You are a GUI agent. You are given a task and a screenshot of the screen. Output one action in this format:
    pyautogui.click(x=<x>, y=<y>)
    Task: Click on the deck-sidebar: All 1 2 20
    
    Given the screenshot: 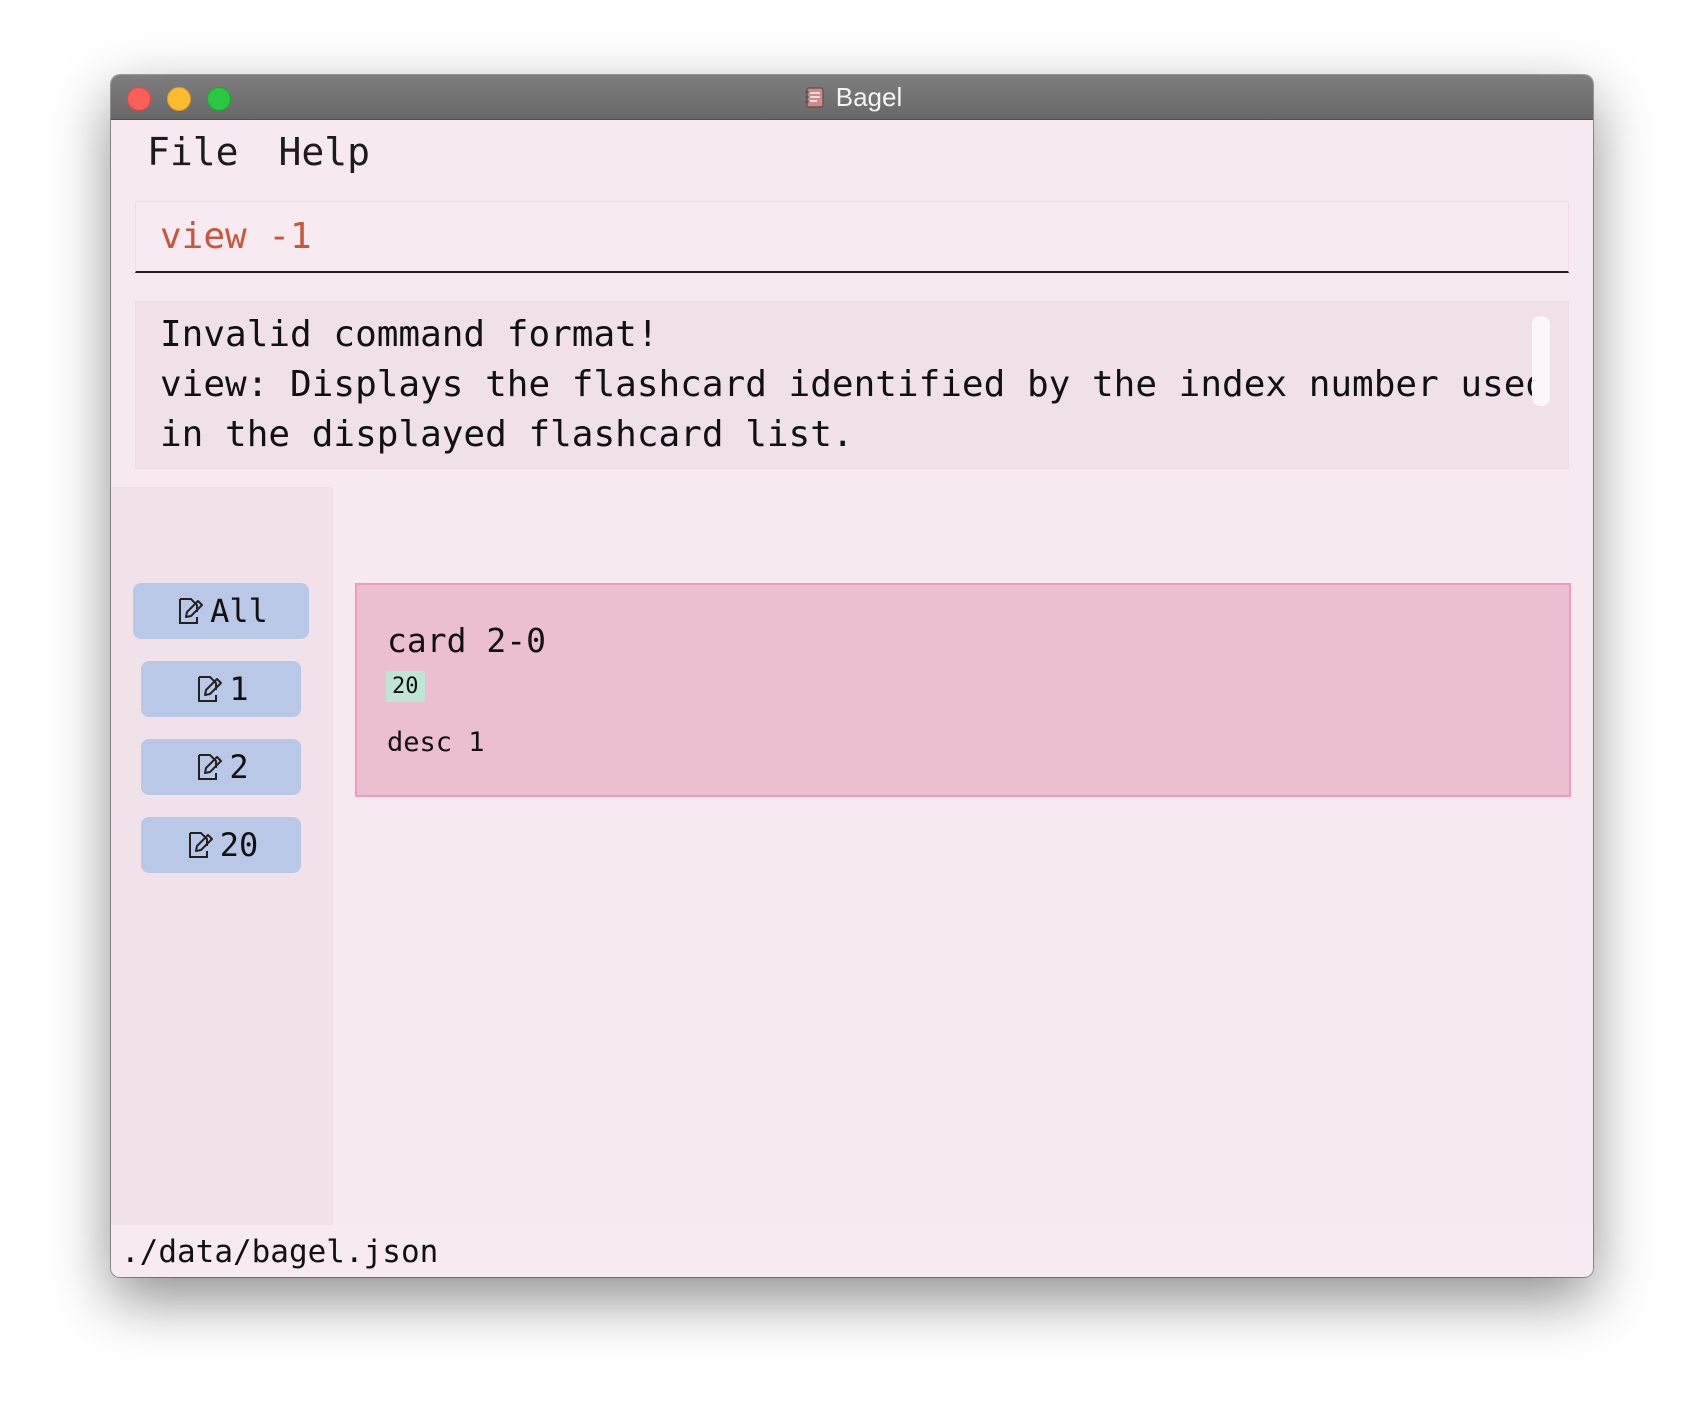 What is the action you would take?
    pyautogui.click(x=222, y=856)
    